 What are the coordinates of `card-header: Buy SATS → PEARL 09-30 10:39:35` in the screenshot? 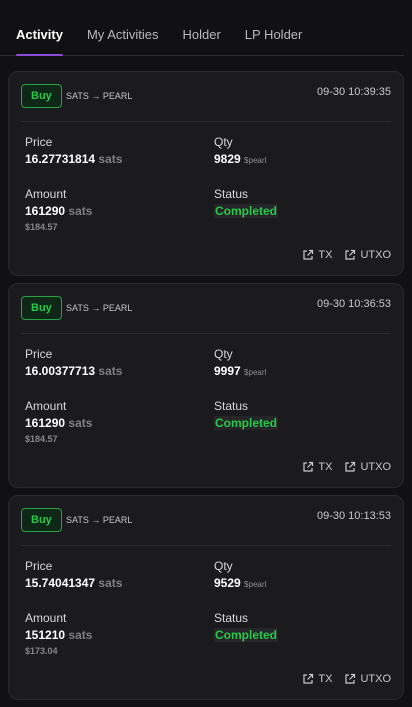 It's located at (206, 97).